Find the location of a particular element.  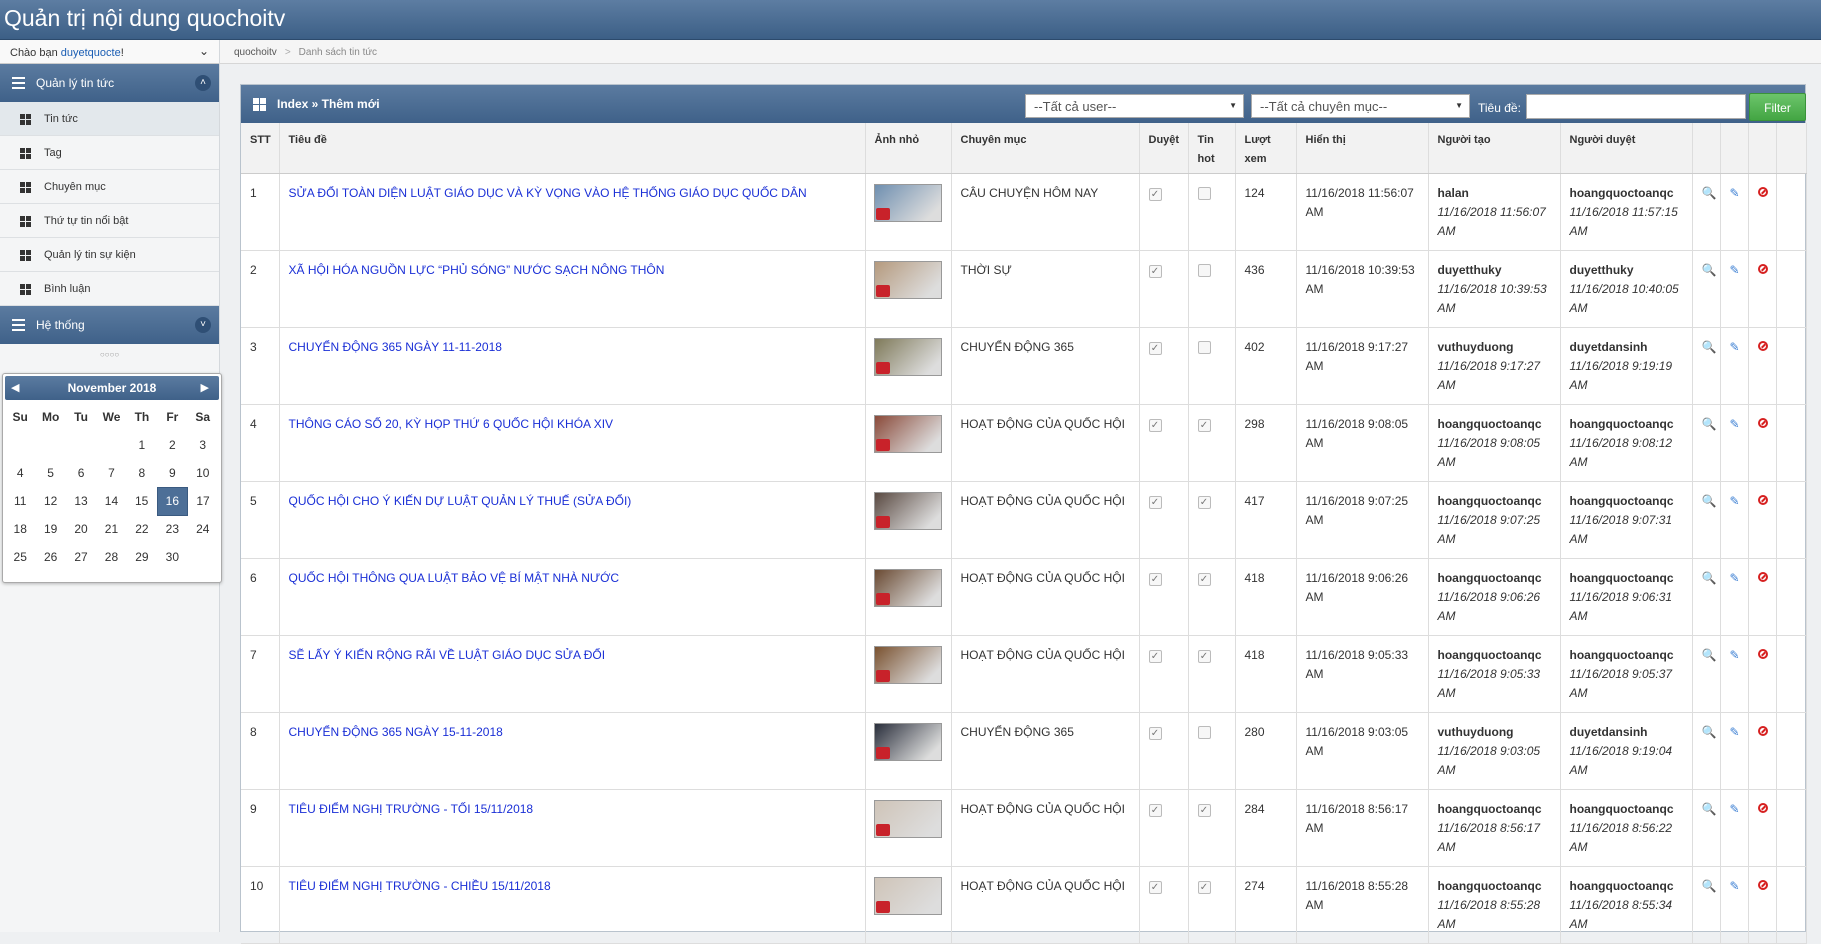

calendar-day: 30 is located at coordinates (172, 557).